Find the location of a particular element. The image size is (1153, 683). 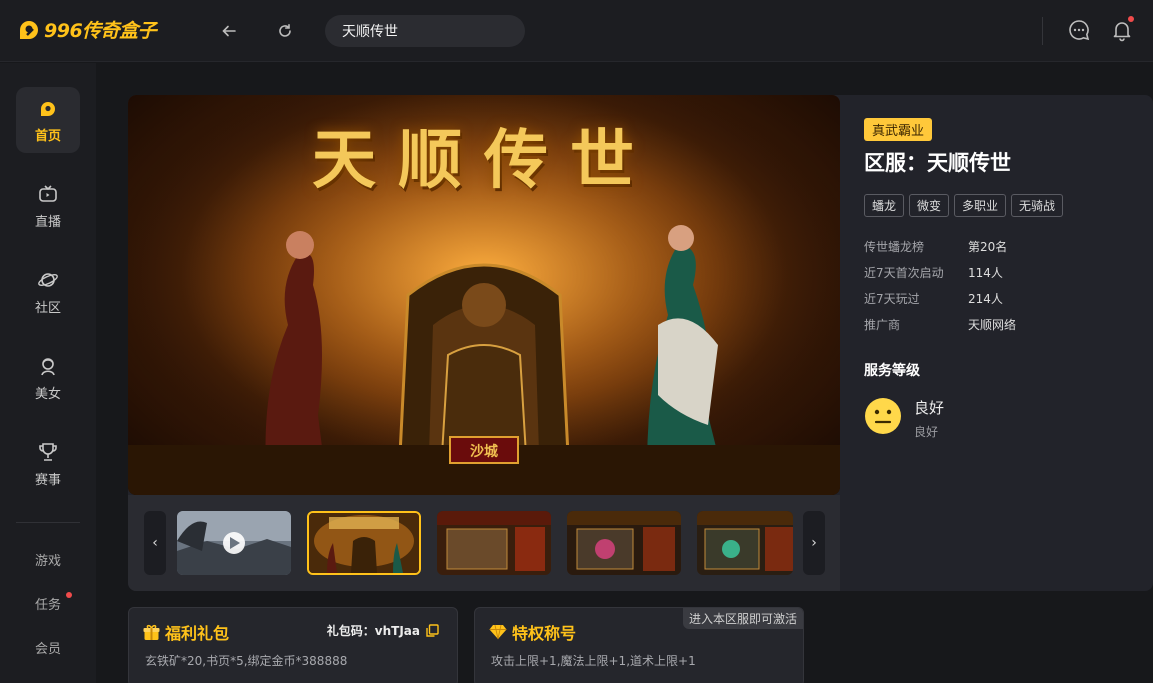

service-level-value: 良好 is located at coordinates (929, 408).